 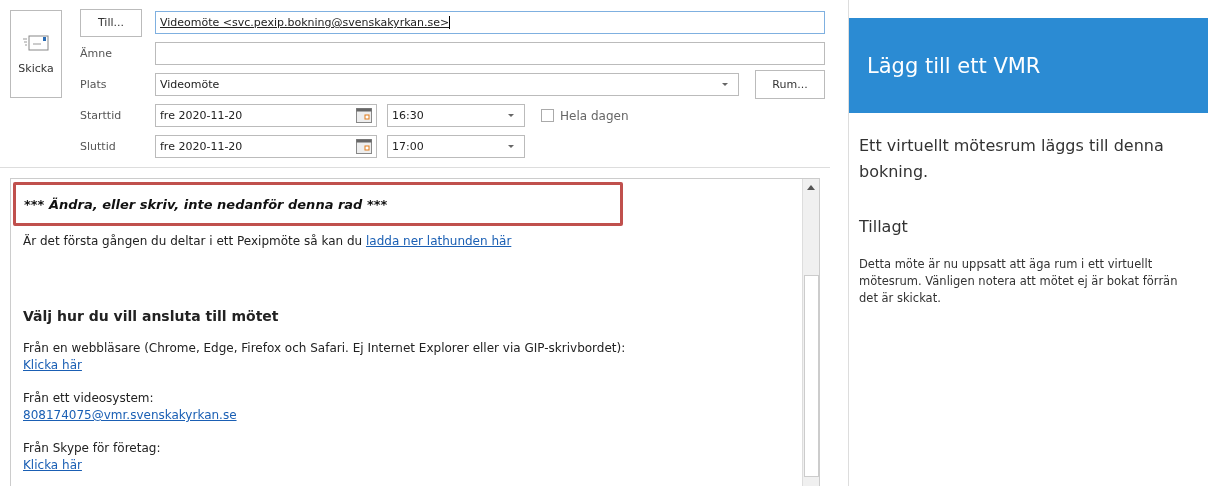 What do you see at coordinates (151, 316) in the screenshot?
I see `section-heading: Välj hur du vill ansluta till mötet` at bounding box center [151, 316].